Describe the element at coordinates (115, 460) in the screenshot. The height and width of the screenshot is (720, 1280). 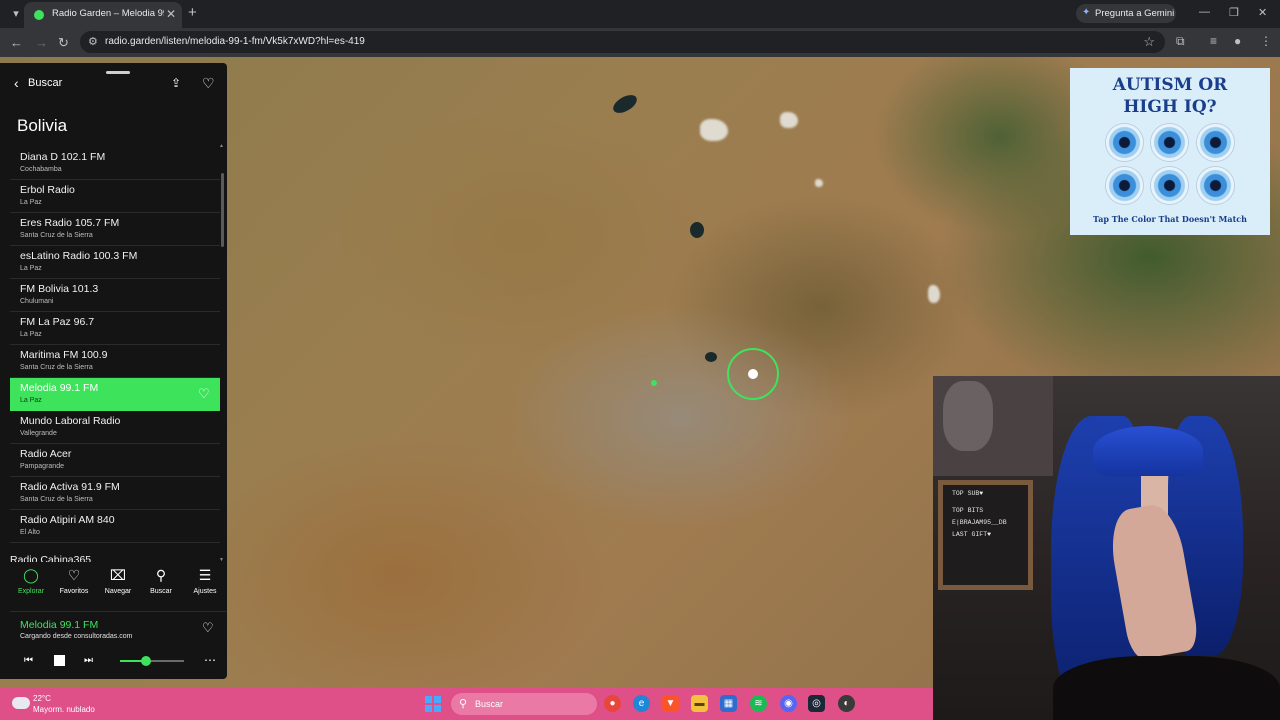
I see `list-item: Radio Acer Pampagrande` at that location.